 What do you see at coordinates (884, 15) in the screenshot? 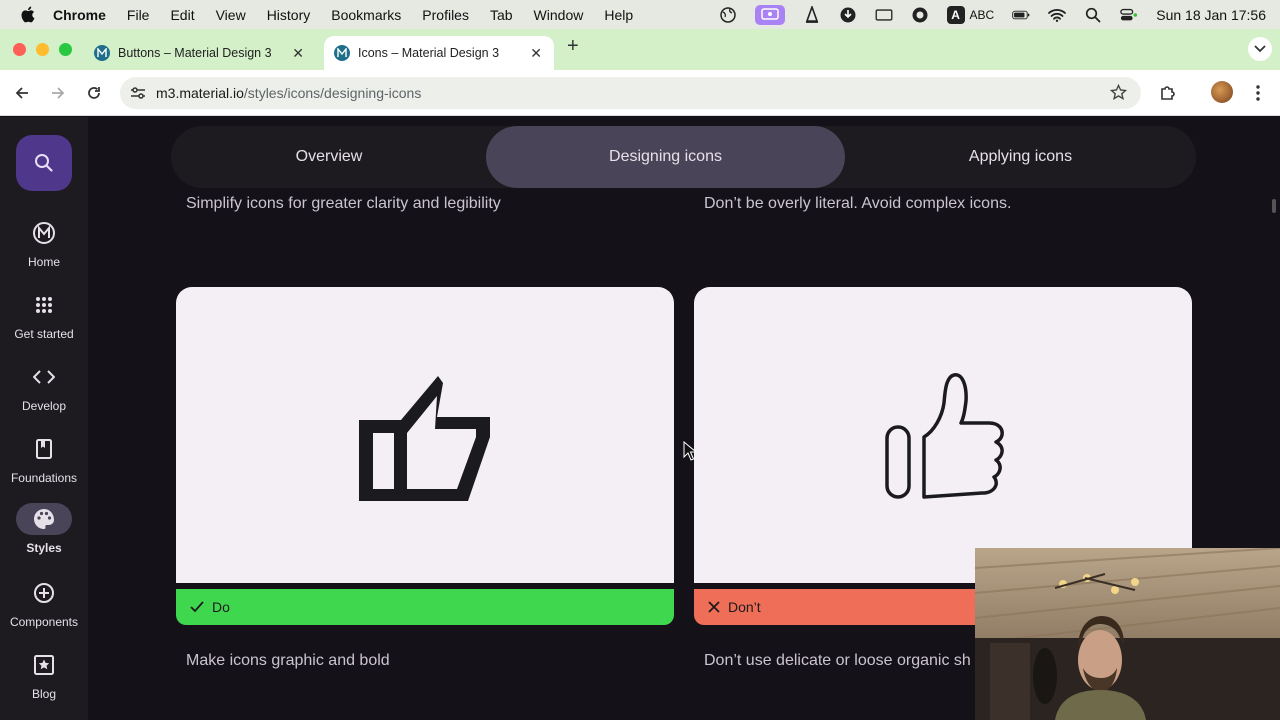
I see `display-status-icon` at bounding box center [884, 15].